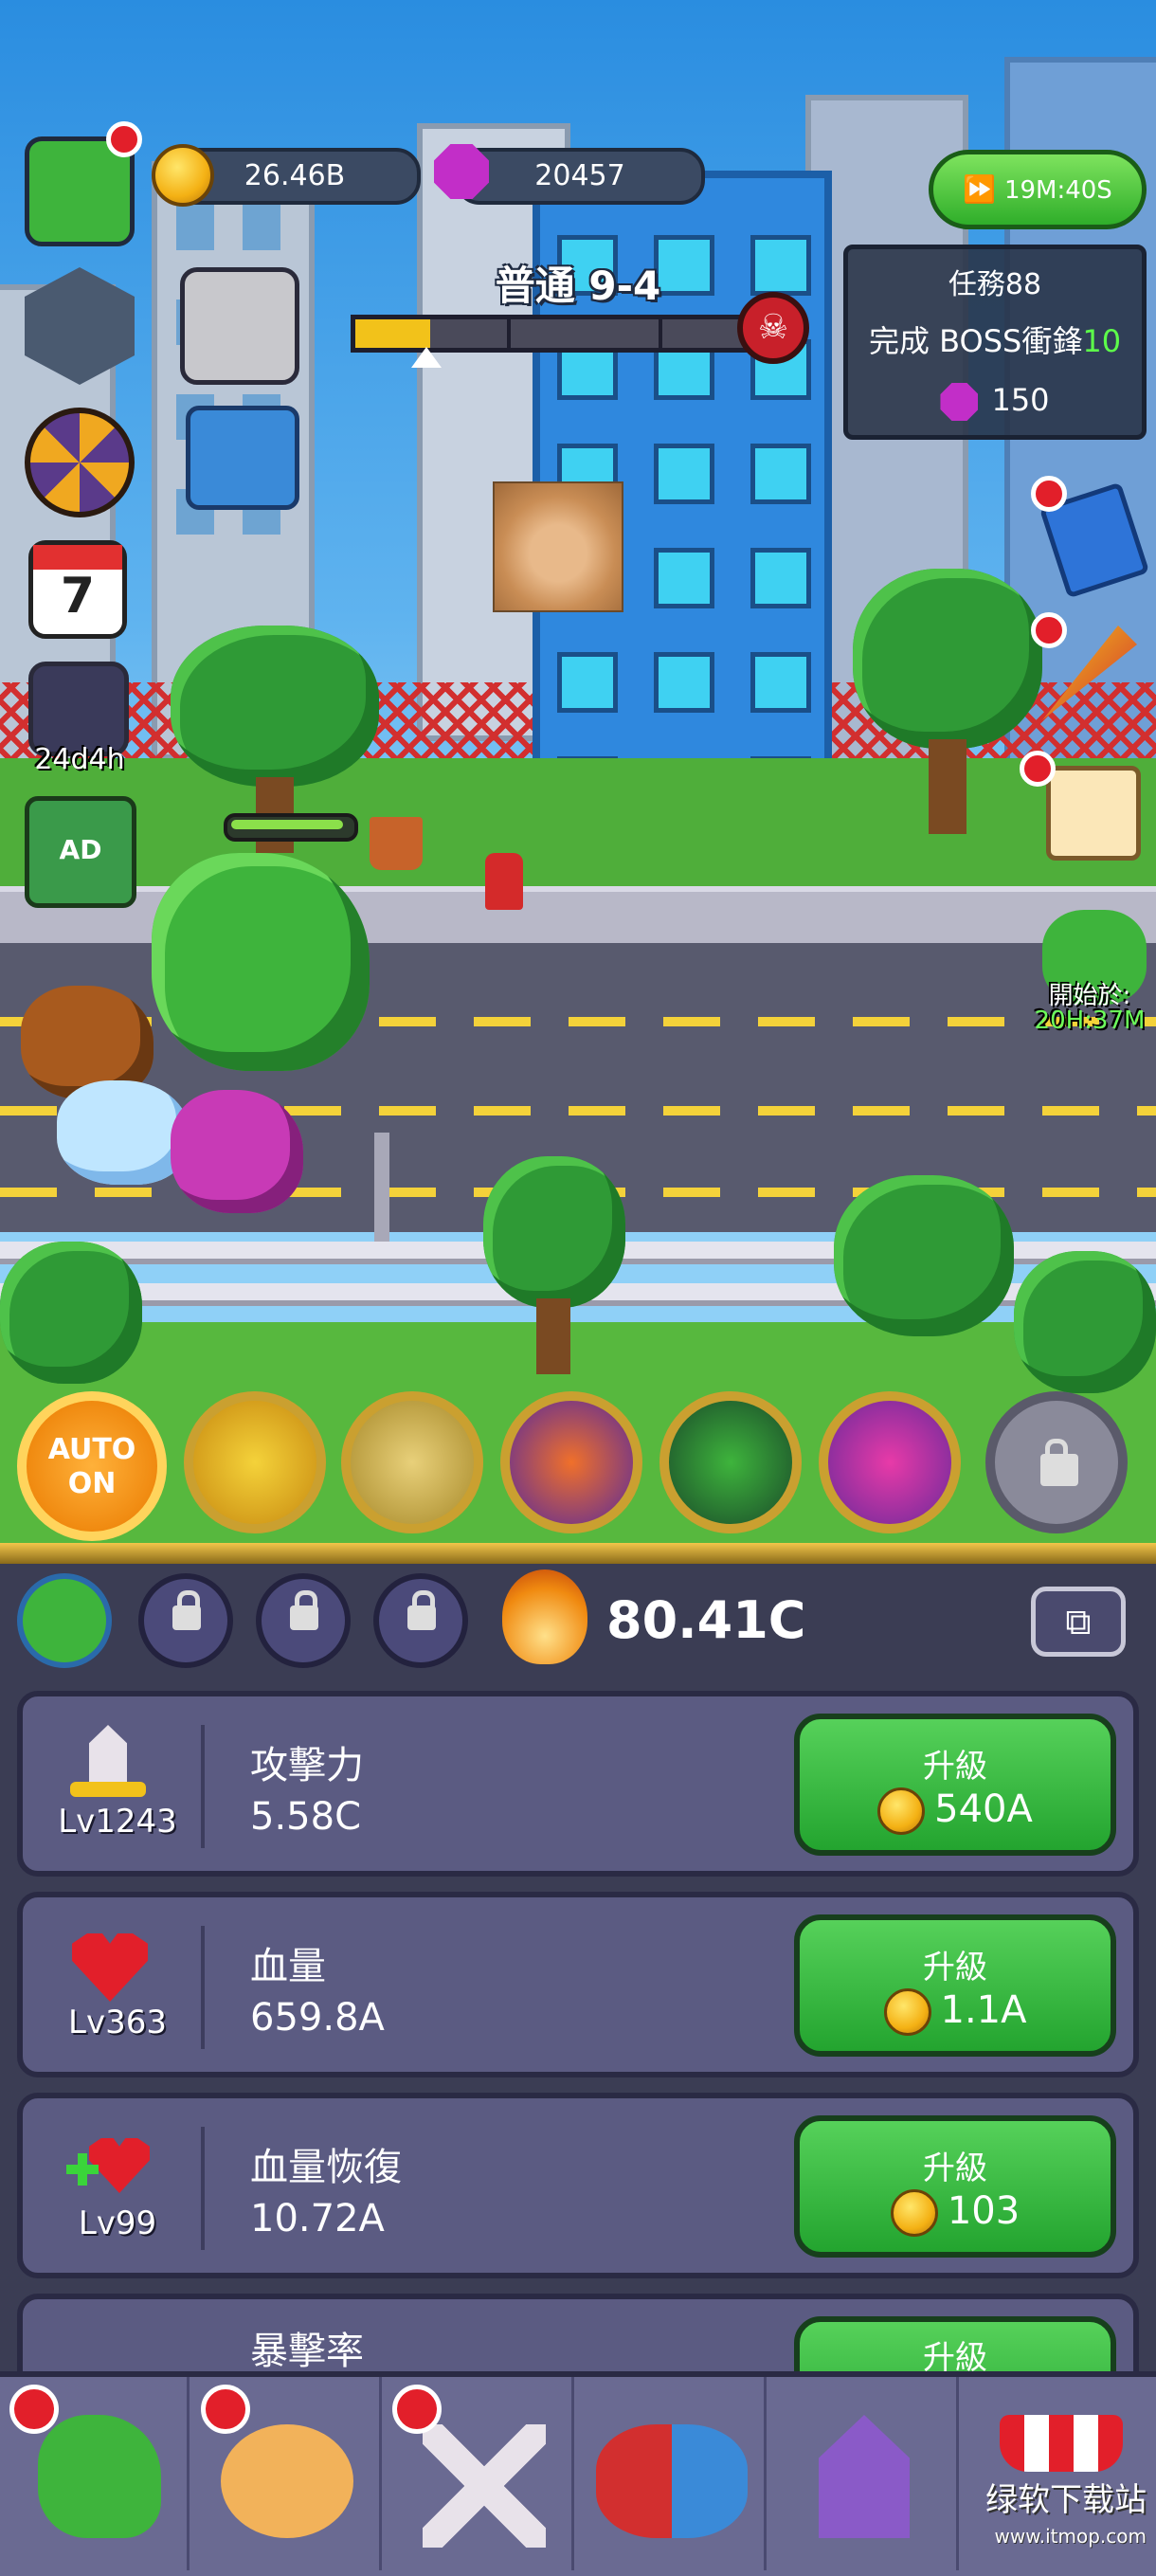 The image size is (1156, 2576). What do you see at coordinates (295, 175) in the screenshot?
I see `gold-amount: 26.46B` at bounding box center [295, 175].